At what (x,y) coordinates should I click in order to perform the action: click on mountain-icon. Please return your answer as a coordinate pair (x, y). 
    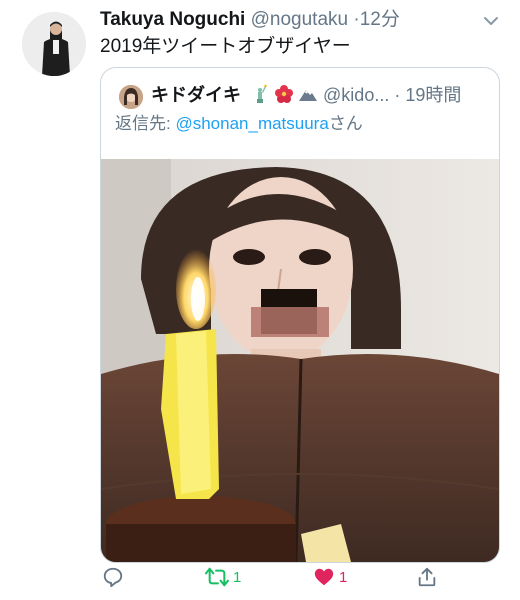
    Looking at the image, I should click on (308, 95).